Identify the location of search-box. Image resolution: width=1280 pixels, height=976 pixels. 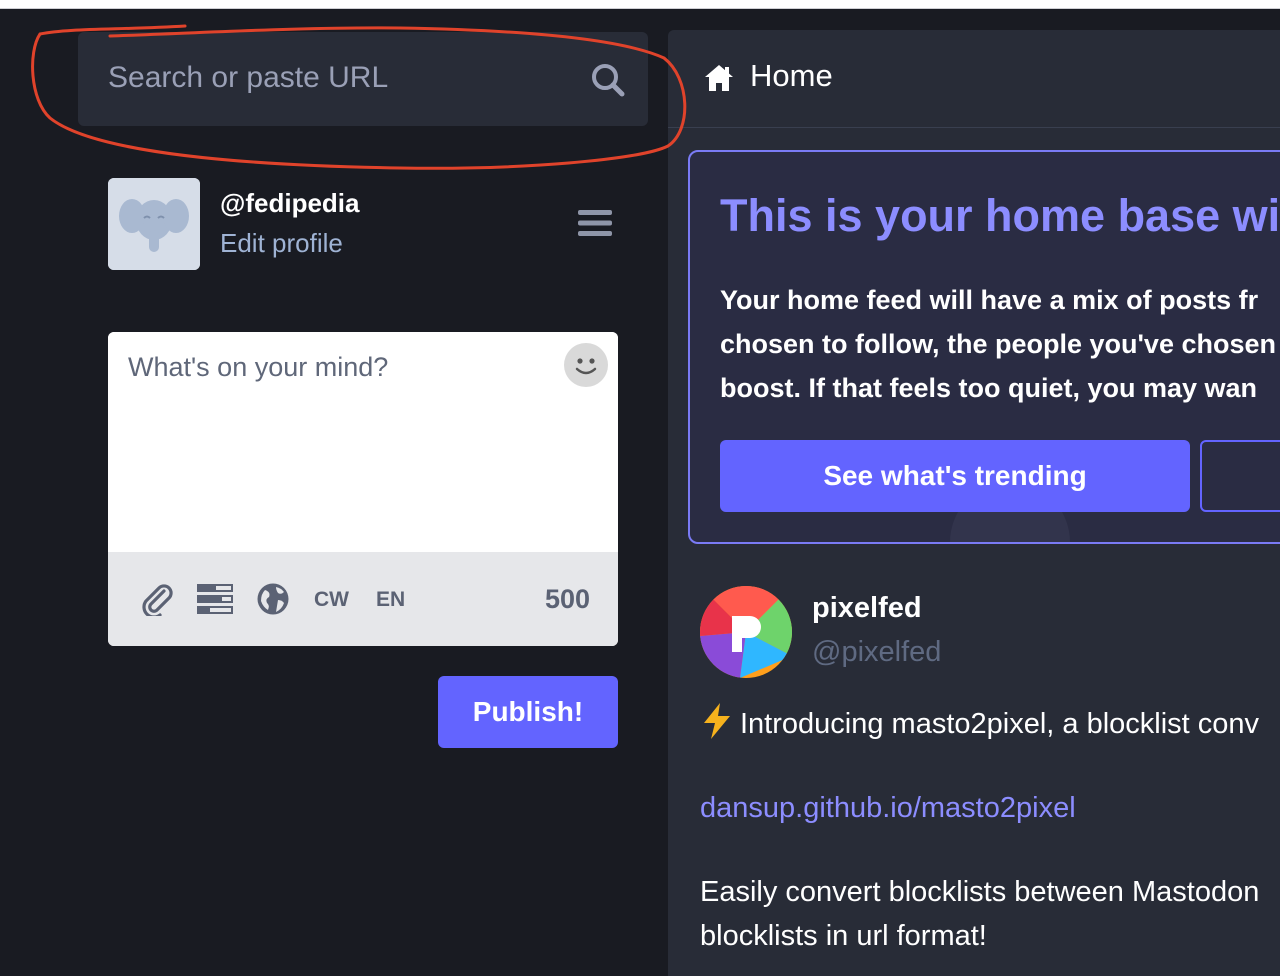
(363, 79).